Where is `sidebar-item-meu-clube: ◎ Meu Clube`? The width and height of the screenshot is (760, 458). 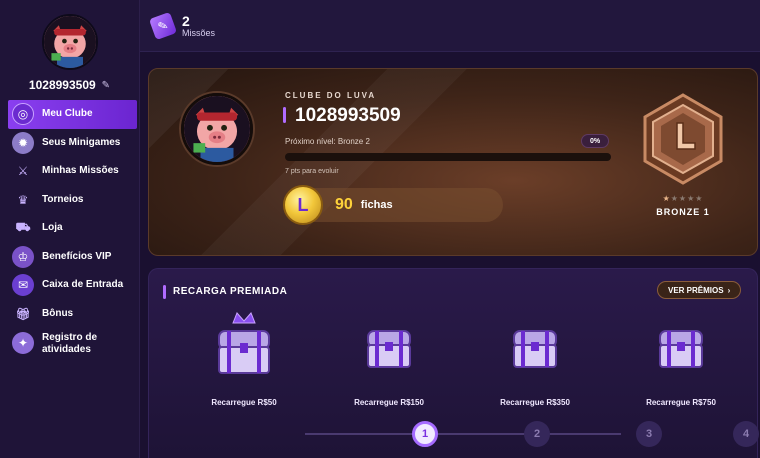
sidebar-item-meu-clube: ◎ Meu Clube is located at coordinates (72, 114).